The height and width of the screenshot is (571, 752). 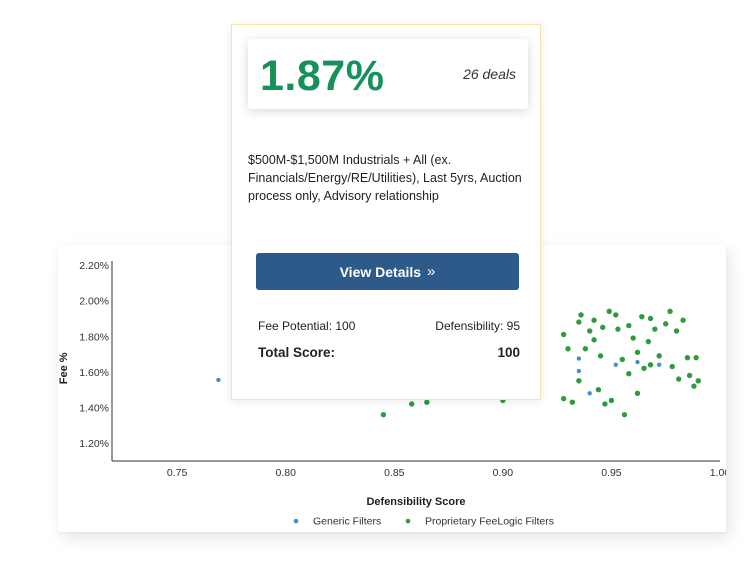 I want to click on x-tick-label: 0.90, so click(x=503, y=473).